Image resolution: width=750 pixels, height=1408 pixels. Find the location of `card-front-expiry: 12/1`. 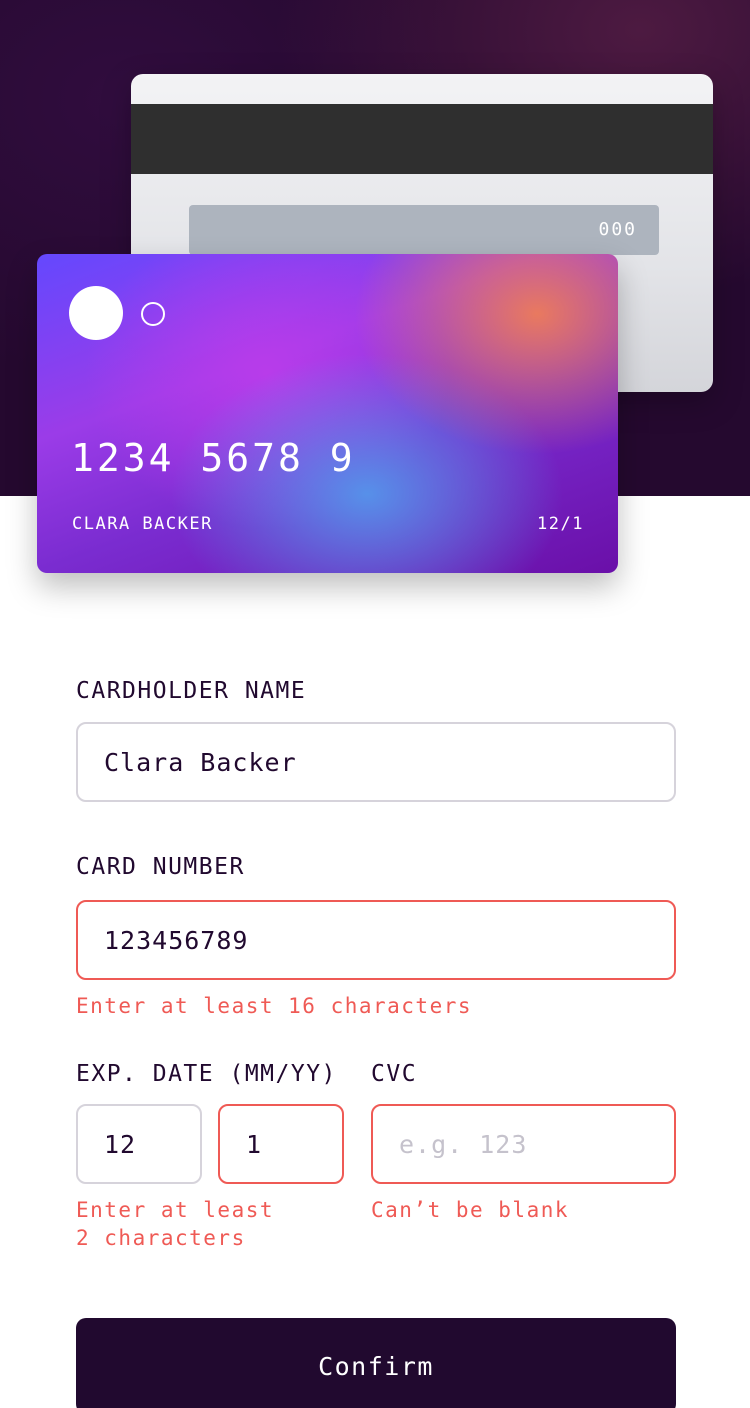

card-front-expiry: 12/1 is located at coordinates (560, 524).